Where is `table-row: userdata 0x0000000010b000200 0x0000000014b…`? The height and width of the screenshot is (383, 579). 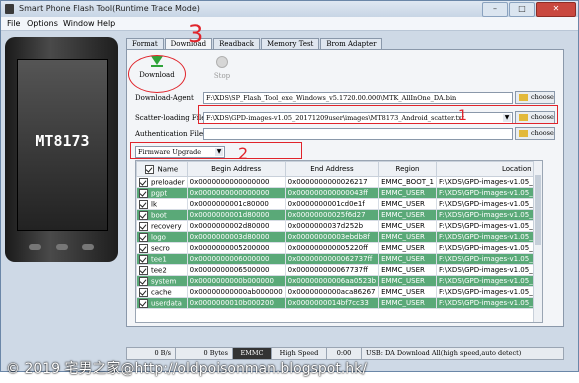 table-row: userdata 0x0000000010b000200 0x0000000014b… is located at coordinates (339, 303).